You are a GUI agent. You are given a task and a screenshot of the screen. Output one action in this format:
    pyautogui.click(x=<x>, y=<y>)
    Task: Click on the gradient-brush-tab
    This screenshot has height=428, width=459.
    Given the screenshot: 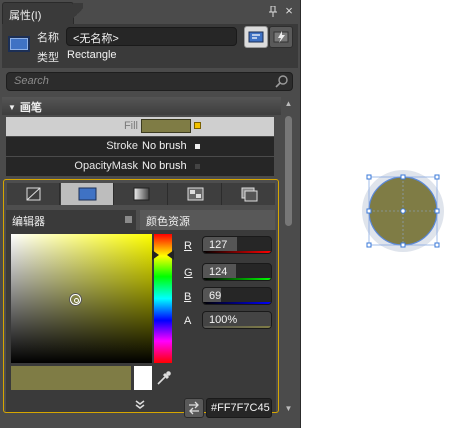 What is the action you would take?
    pyautogui.click(x=141, y=194)
    